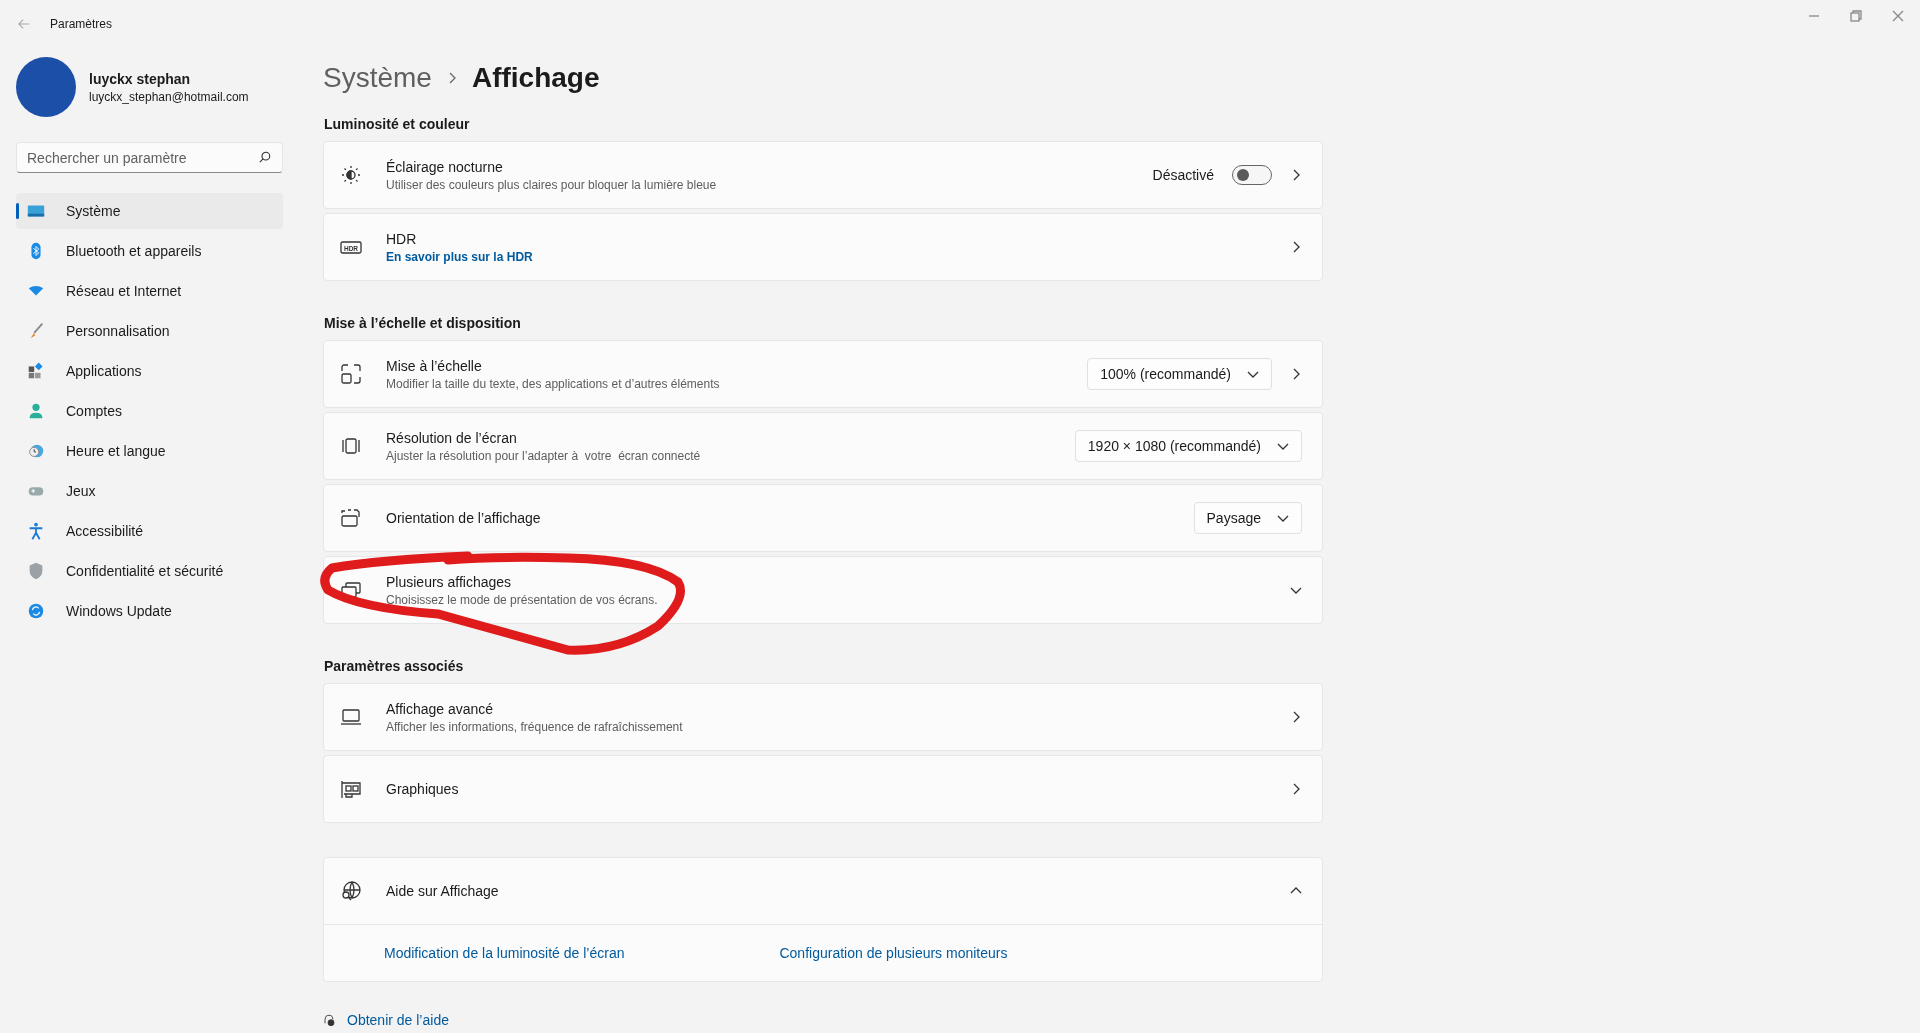  Describe the element at coordinates (823, 717) in the screenshot. I see `setting-card: Affichage avancé Afficher les informations, fréquence de rafraîchissement` at that location.